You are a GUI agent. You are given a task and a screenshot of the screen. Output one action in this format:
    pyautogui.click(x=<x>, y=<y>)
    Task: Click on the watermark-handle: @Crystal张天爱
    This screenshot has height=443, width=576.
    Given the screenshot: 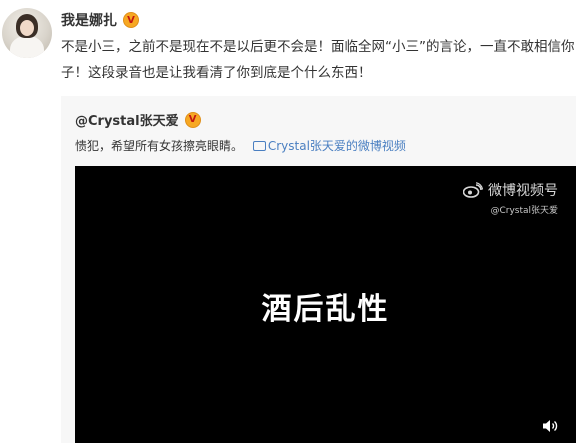 What is the action you would take?
    pyautogui.click(x=524, y=211)
    